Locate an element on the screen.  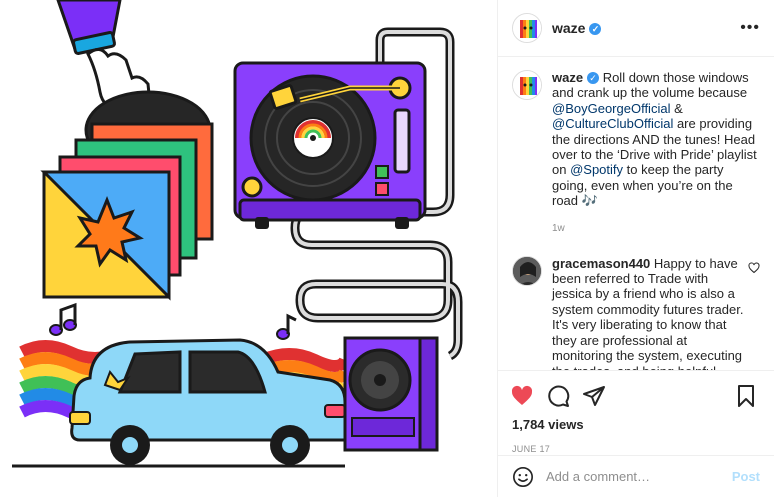
save-button is located at coordinates (746, 396).